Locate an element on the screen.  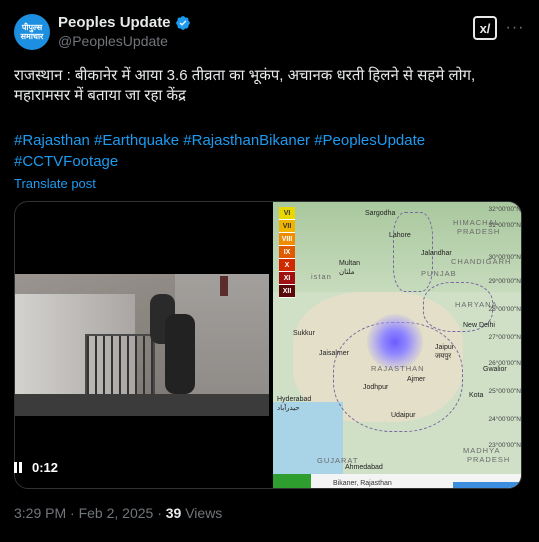
map-location-label: Bikaner, Rajasthan is located at coordinates (362, 483).